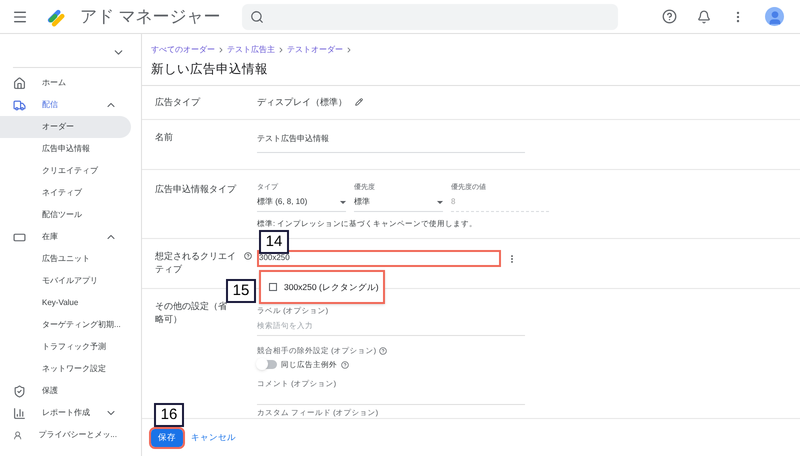 This screenshot has height=456, width=800. What do you see at coordinates (20, 16) in the screenshot?
I see `menu-icon` at bounding box center [20, 16].